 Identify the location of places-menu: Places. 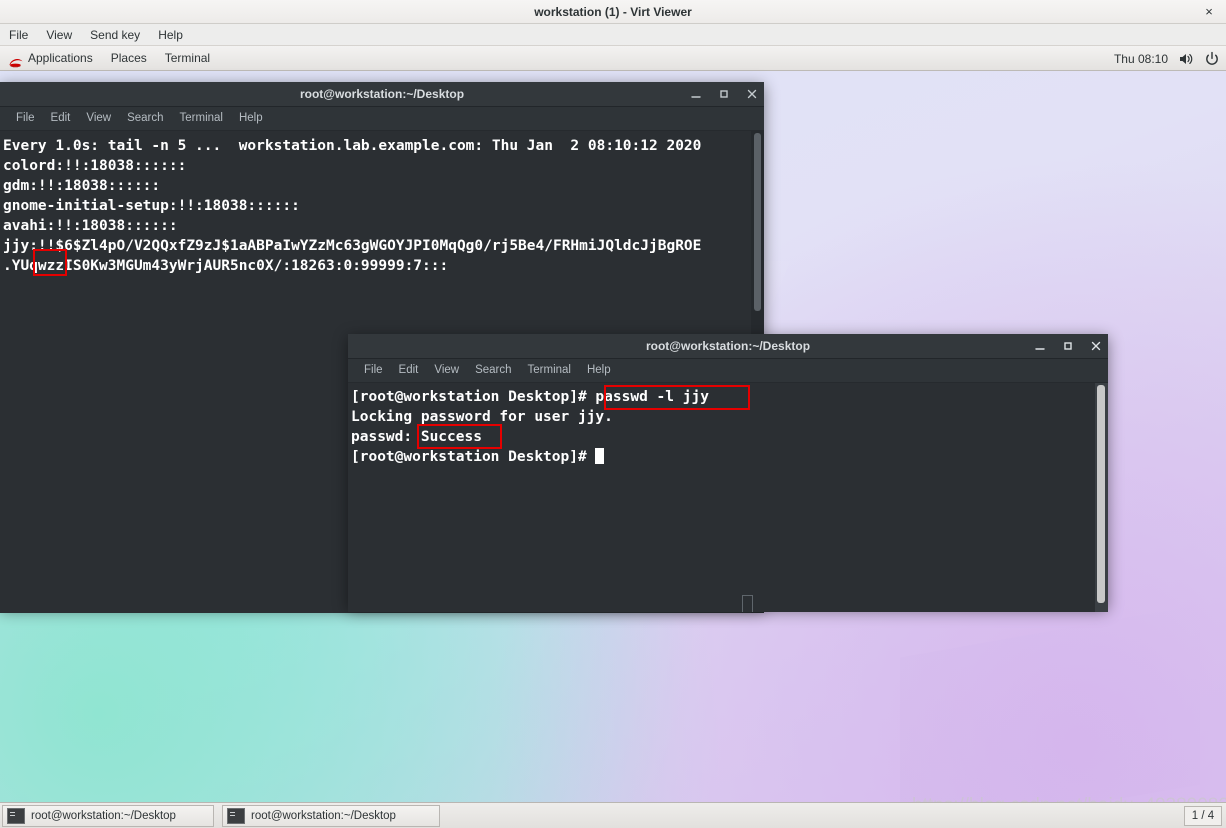
(129, 58).